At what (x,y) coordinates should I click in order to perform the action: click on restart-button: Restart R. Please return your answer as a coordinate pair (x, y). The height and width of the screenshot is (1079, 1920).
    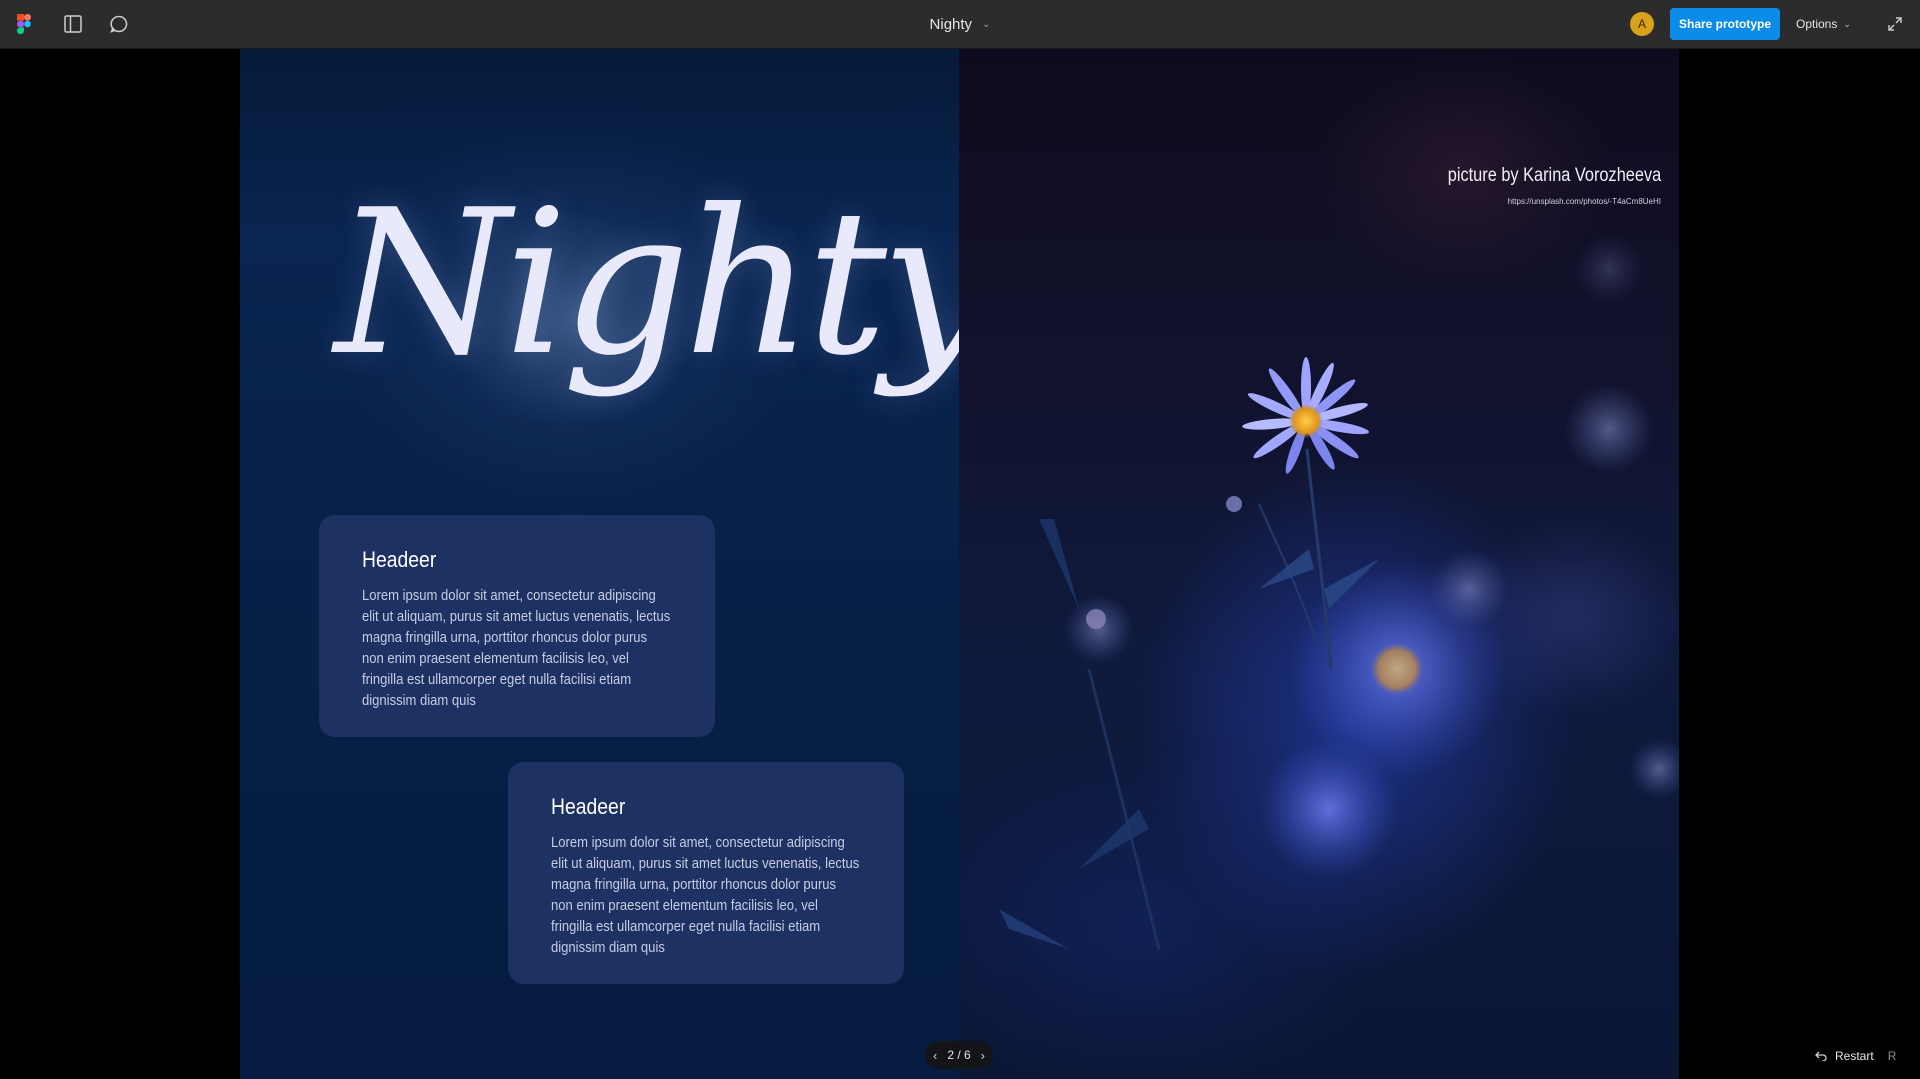
    Looking at the image, I should click on (1855, 1056).